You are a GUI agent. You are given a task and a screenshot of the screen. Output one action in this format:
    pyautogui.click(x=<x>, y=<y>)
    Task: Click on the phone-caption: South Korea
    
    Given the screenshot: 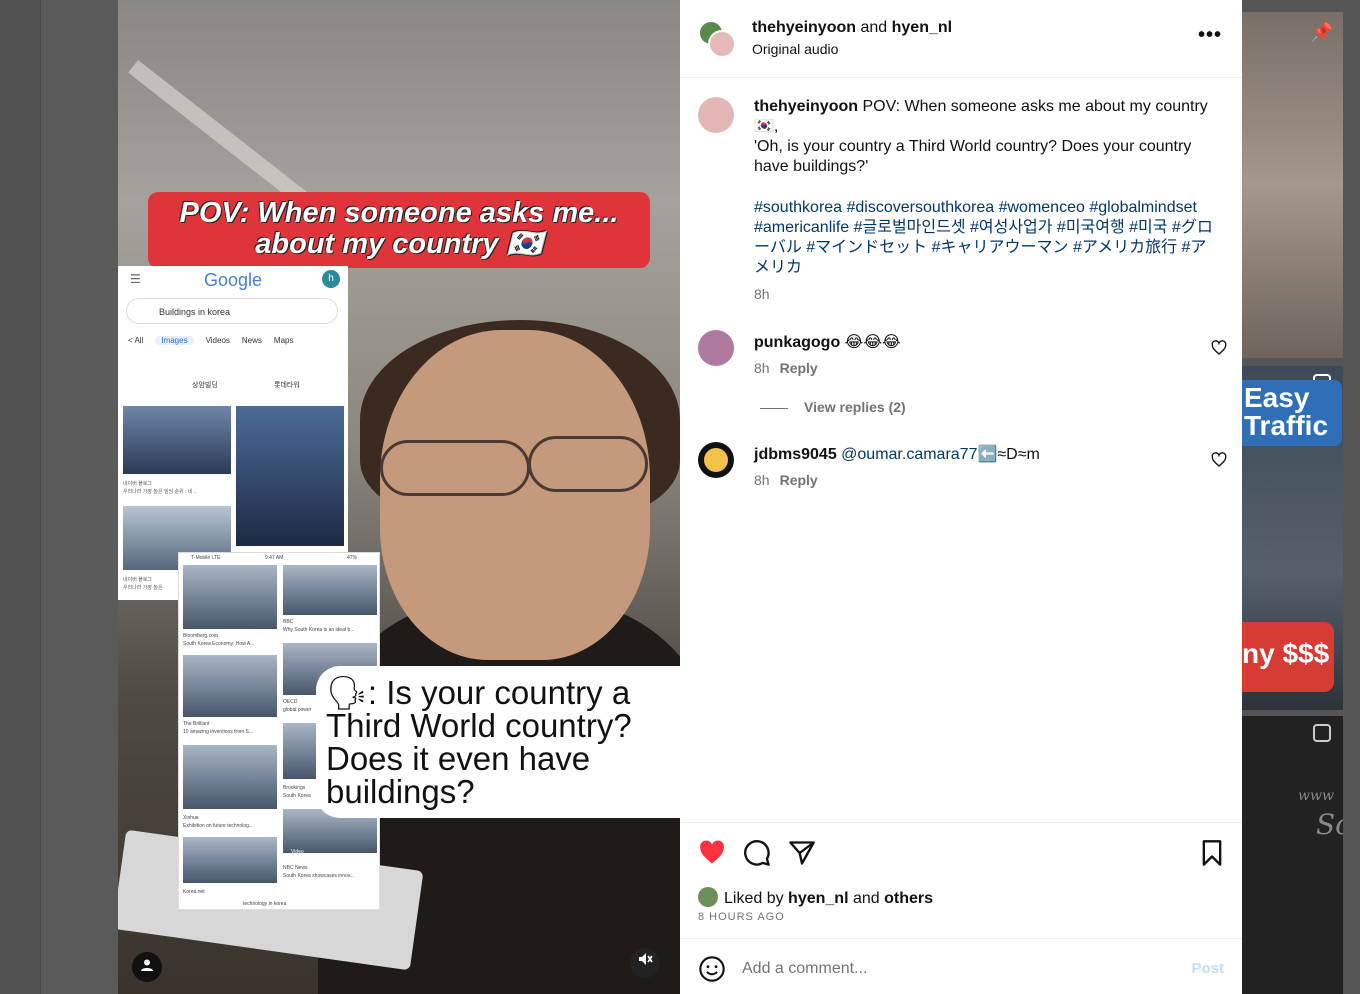 What is the action you would take?
    pyautogui.click(x=297, y=796)
    